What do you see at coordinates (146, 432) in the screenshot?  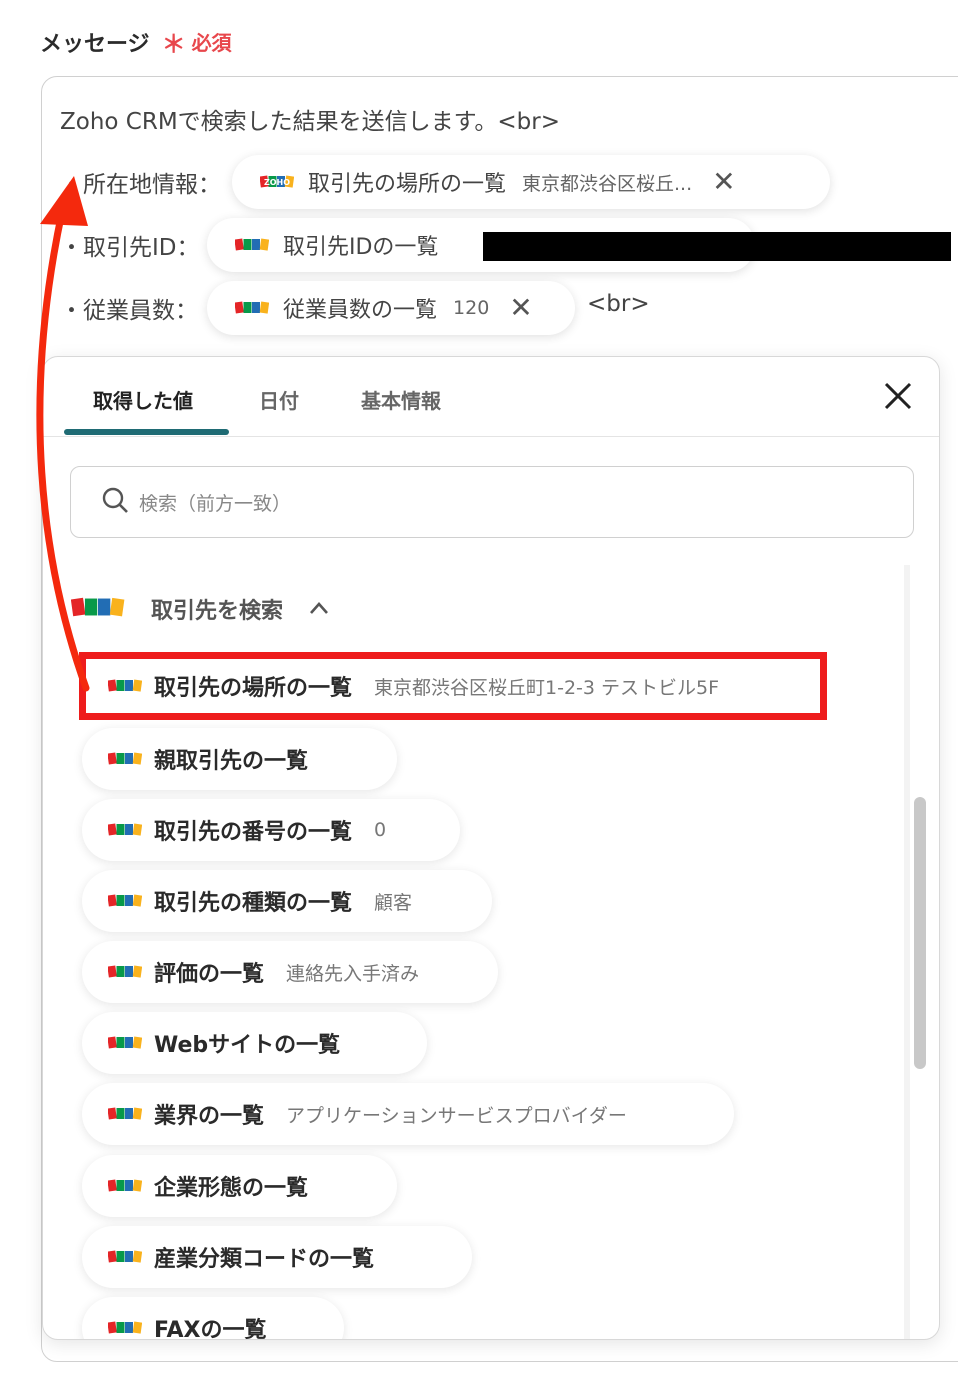 I see `active-tab-indicator` at bounding box center [146, 432].